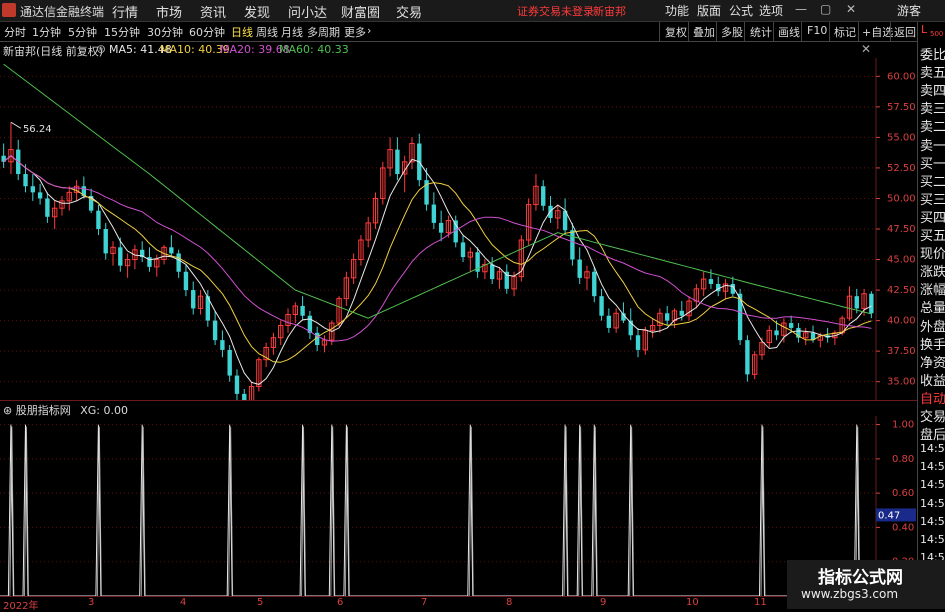 The height and width of the screenshot is (612, 945). Describe the element at coordinates (207, 32) in the screenshot. I see `period-60min: 60分钟` at that location.